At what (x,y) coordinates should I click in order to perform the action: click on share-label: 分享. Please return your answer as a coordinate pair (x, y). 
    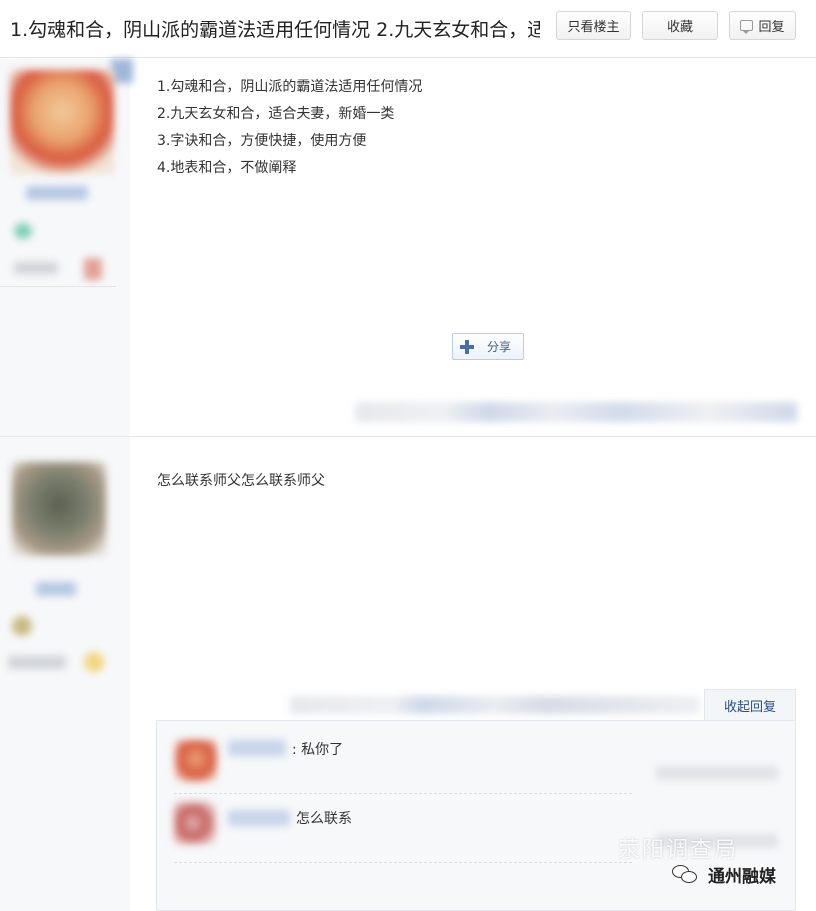
    Looking at the image, I should click on (499, 347).